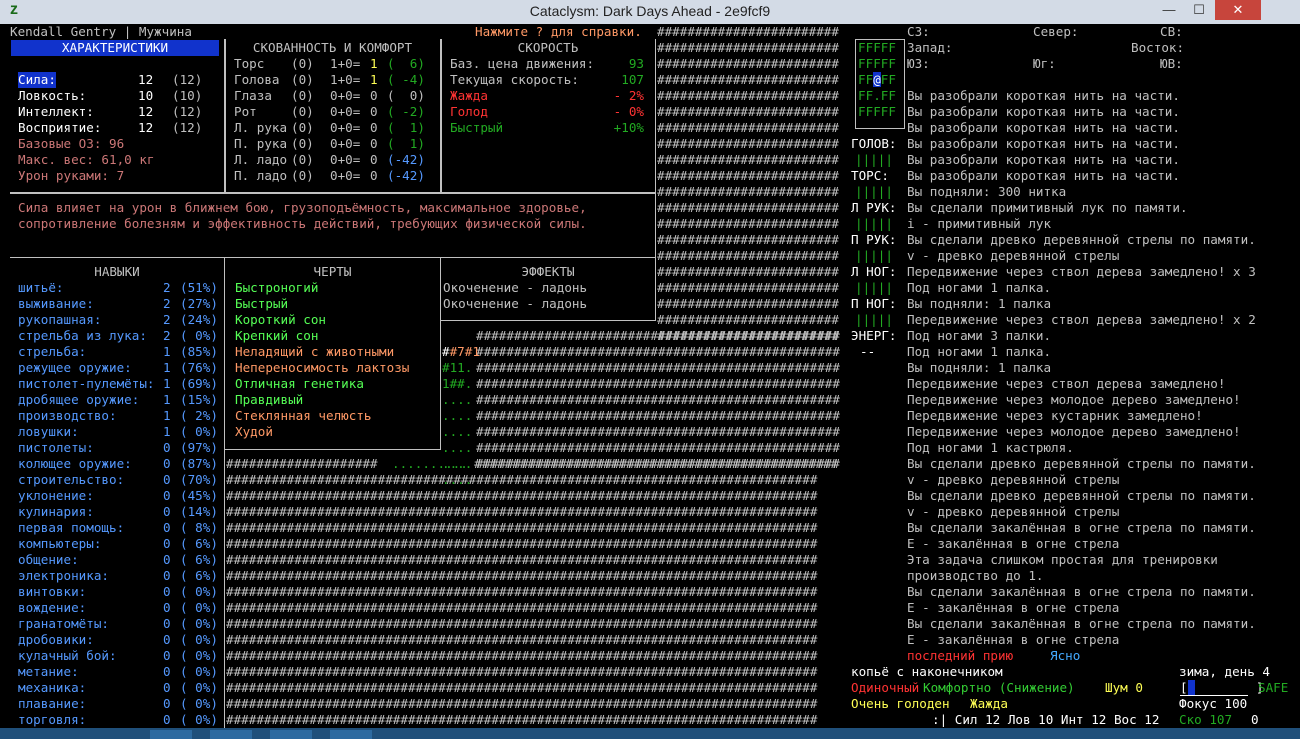 The width and height of the screenshot is (1300, 739). What do you see at coordinates (1169, 10) in the screenshot?
I see `minimize-button: —` at bounding box center [1169, 10].